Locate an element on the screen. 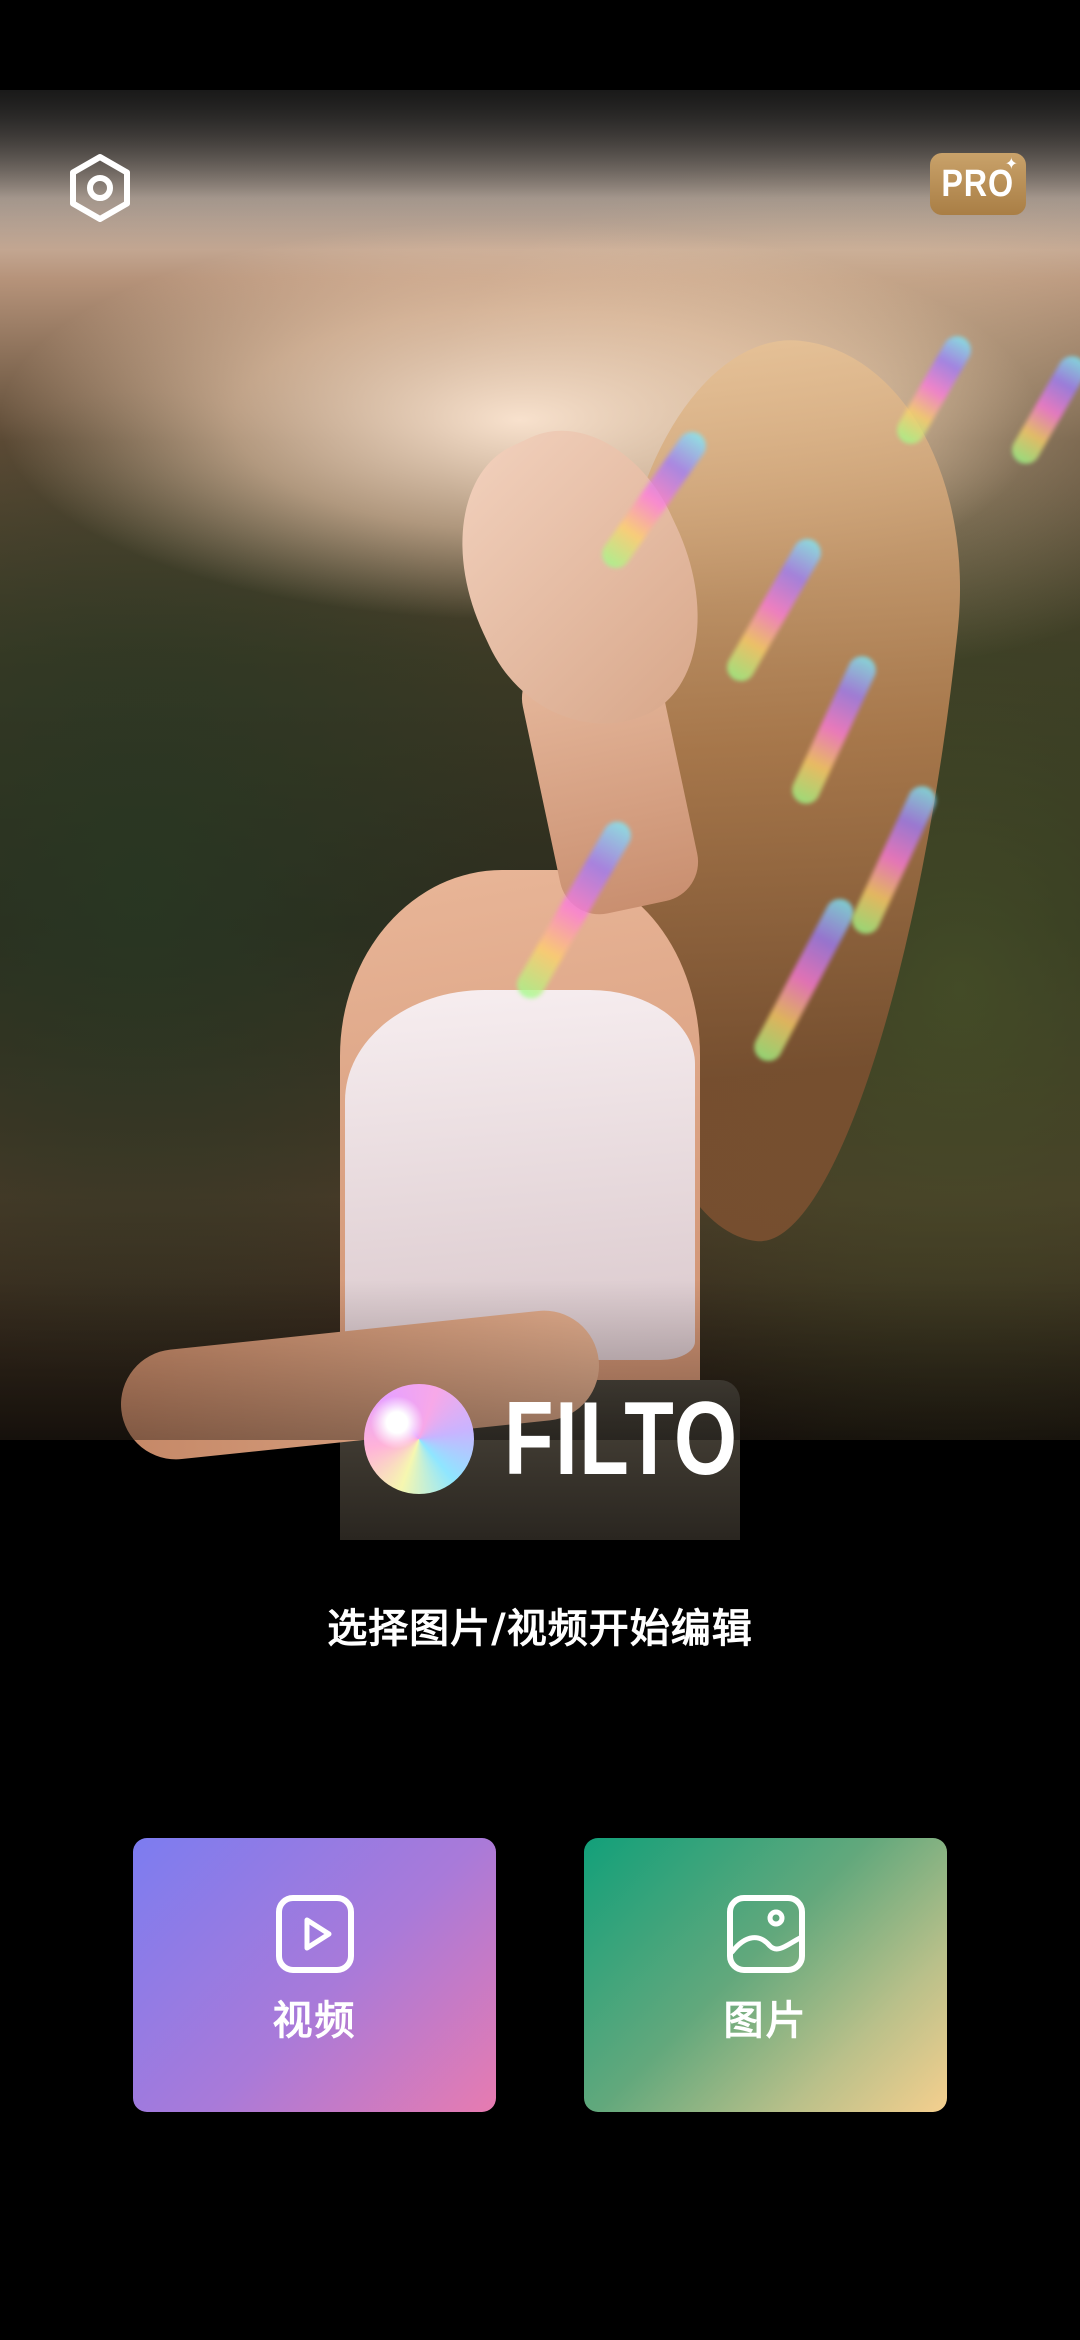 The height and width of the screenshot is (2340, 1080). video-button: 视频 is located at coordinates (314, 1975).